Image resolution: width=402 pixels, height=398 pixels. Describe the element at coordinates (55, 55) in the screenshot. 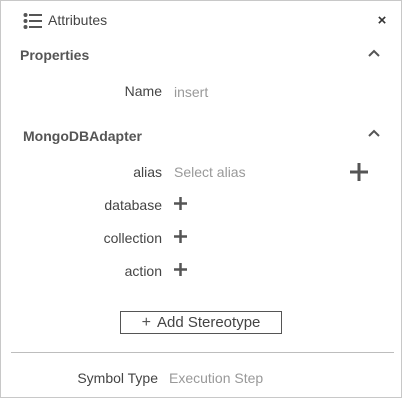

I see `properties-section-title: Properties` at that location.